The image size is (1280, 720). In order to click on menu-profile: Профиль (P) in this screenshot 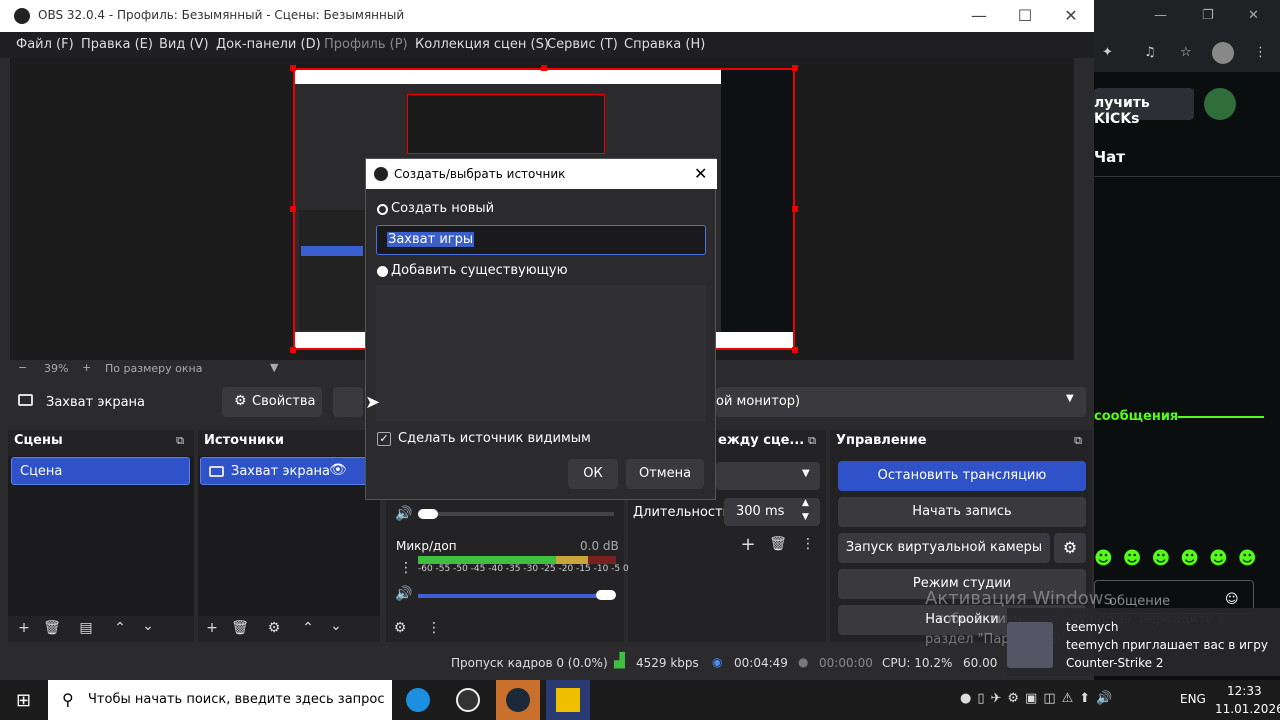, I will do `click(366, 44)`.